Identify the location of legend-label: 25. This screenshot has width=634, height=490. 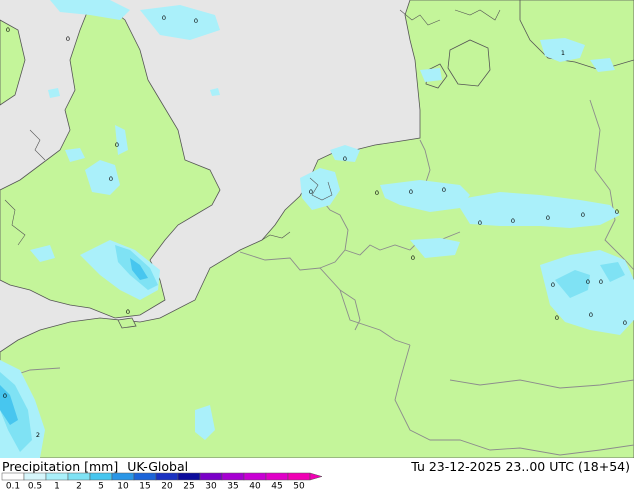
(188, 486).